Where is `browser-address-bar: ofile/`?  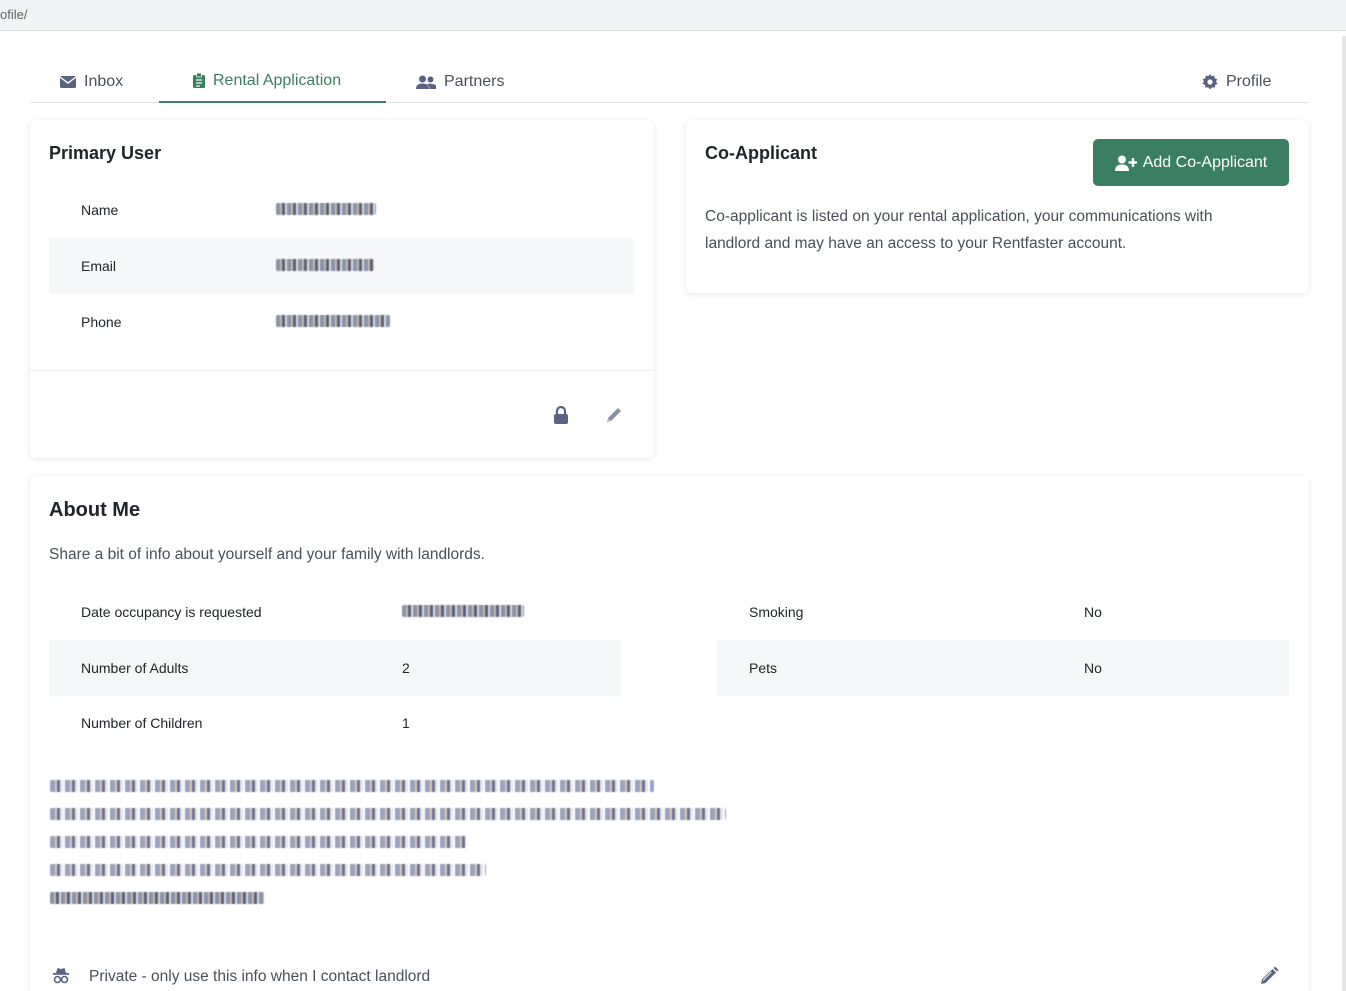 browser-address-bar: ofile/ is located at coordinates (673, 15).